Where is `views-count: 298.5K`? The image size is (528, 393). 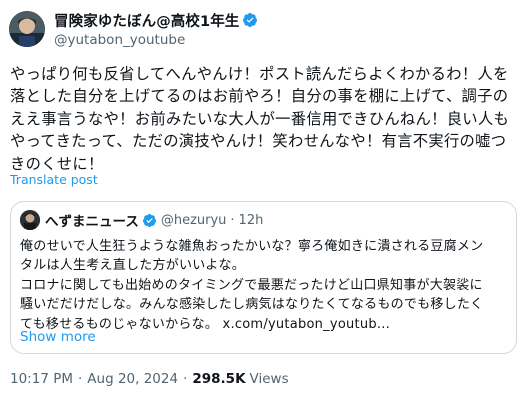
views-count: 298.5K is located at coordinates (218, 379).